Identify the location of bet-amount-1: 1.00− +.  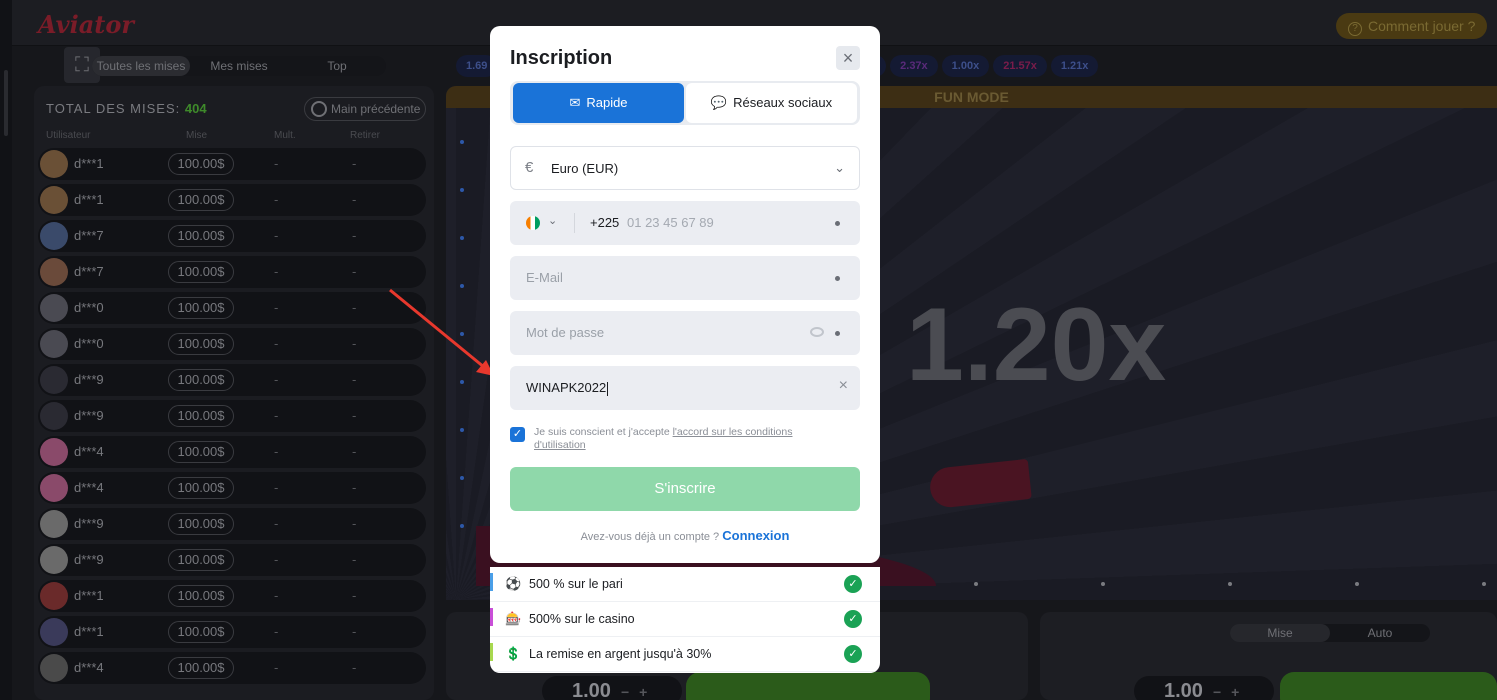
(612, 688).